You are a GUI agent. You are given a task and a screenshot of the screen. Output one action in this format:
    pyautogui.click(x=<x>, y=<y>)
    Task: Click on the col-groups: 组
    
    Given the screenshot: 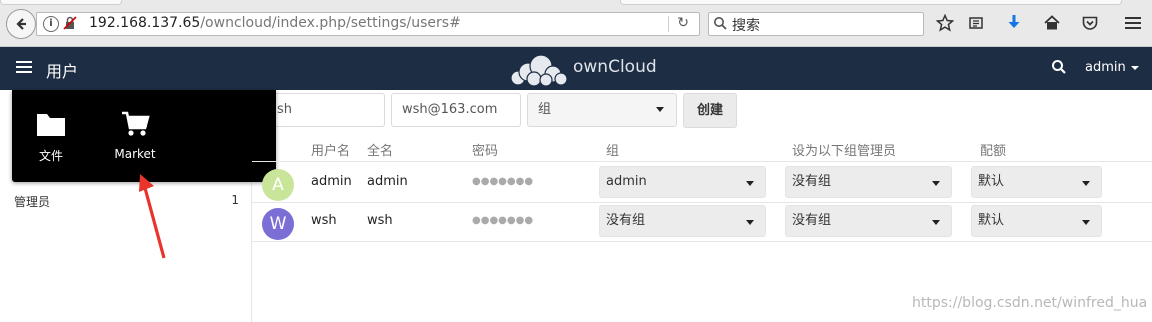 What is the action you would take?
    pyautogui.click(x=612, y=149)
    